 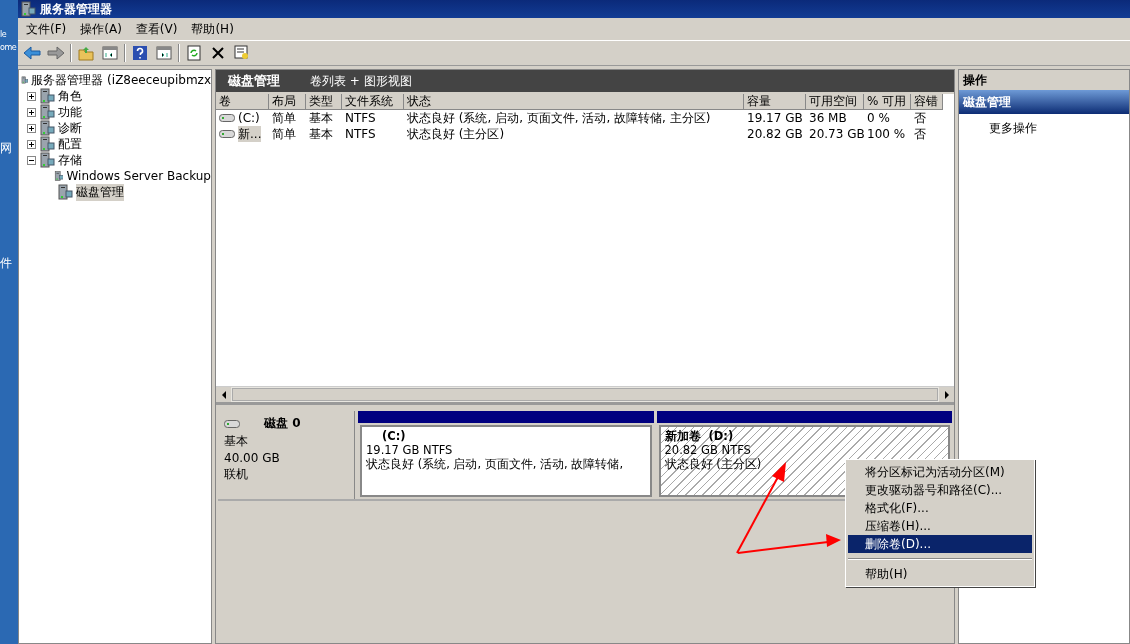 What do you see at coordinates (140, 53) in the screenshot?
I see `help-icon` at bounding box center [140, 53].